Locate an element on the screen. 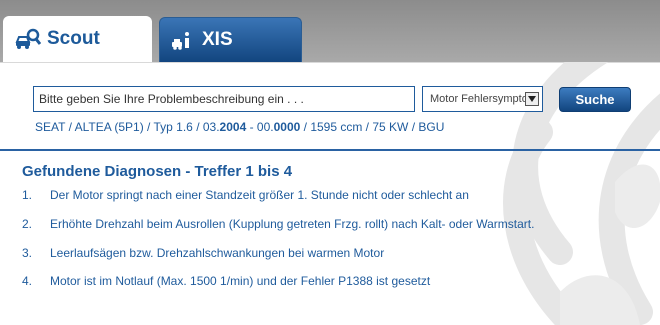  category-select: Motor Fehlersymptom is located at coordinates (482, 99).